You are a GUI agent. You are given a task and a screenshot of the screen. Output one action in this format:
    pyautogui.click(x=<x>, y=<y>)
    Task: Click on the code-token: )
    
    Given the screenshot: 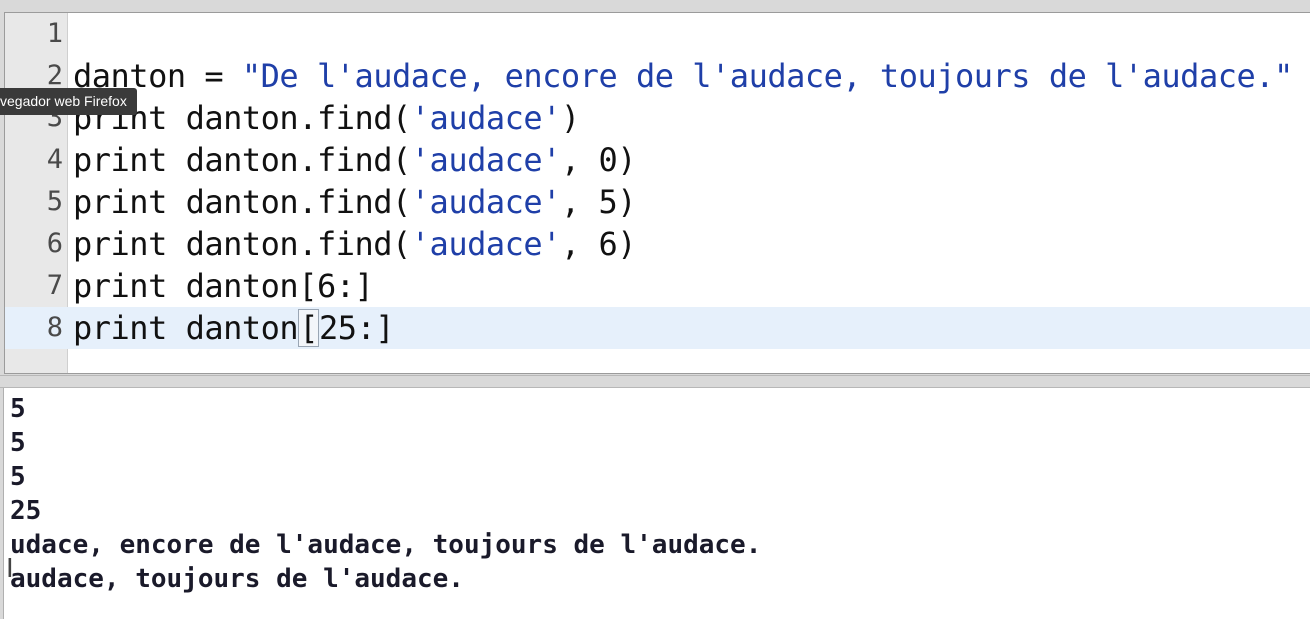 What is the action you would take?
    pyautogui.click(x=570, y=118)
    